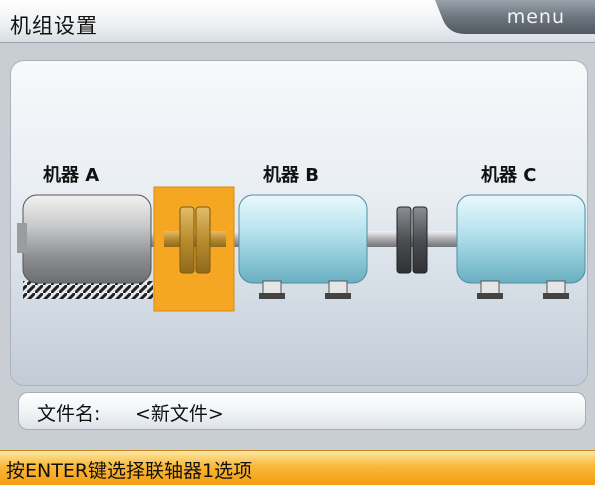 This screenshot has width=595, height=485. Describe the element at coordinates (302, 411) in the screenshot. I see `file-name-field: 文件名: <新文件>` at that location.